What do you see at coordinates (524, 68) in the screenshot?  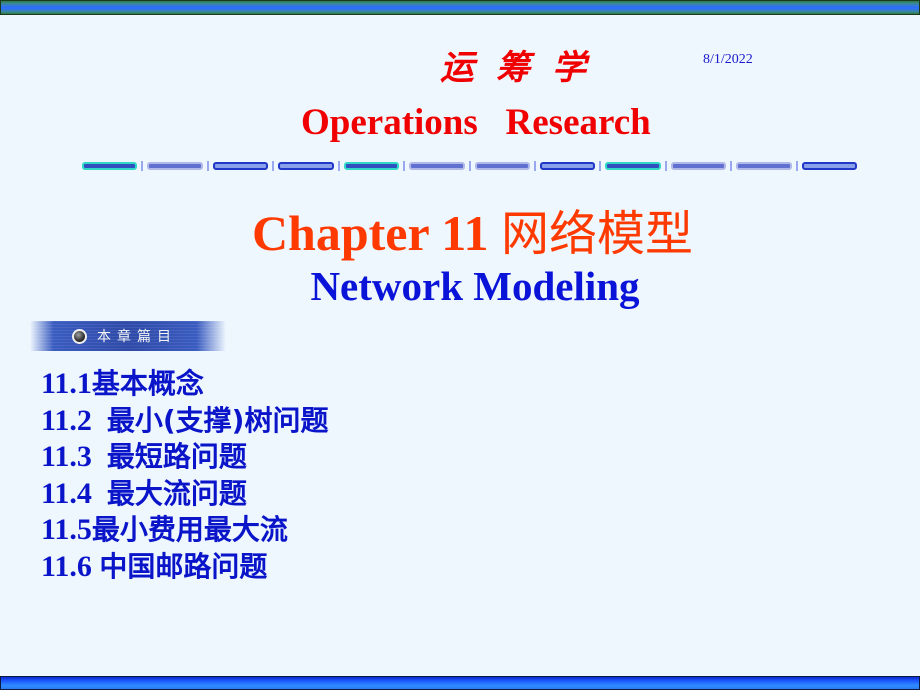 I see `course-title-cn: 运筹学` at bounding box center [524, 68].